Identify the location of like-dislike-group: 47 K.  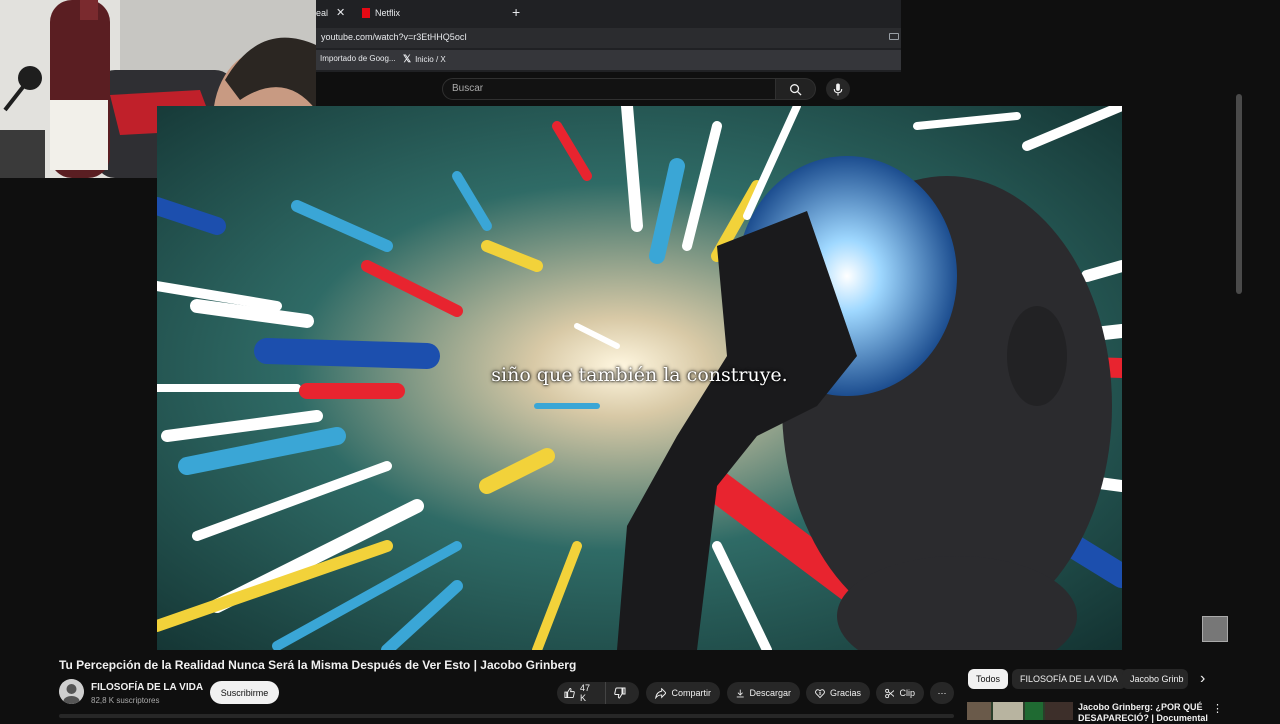
(598, 693).